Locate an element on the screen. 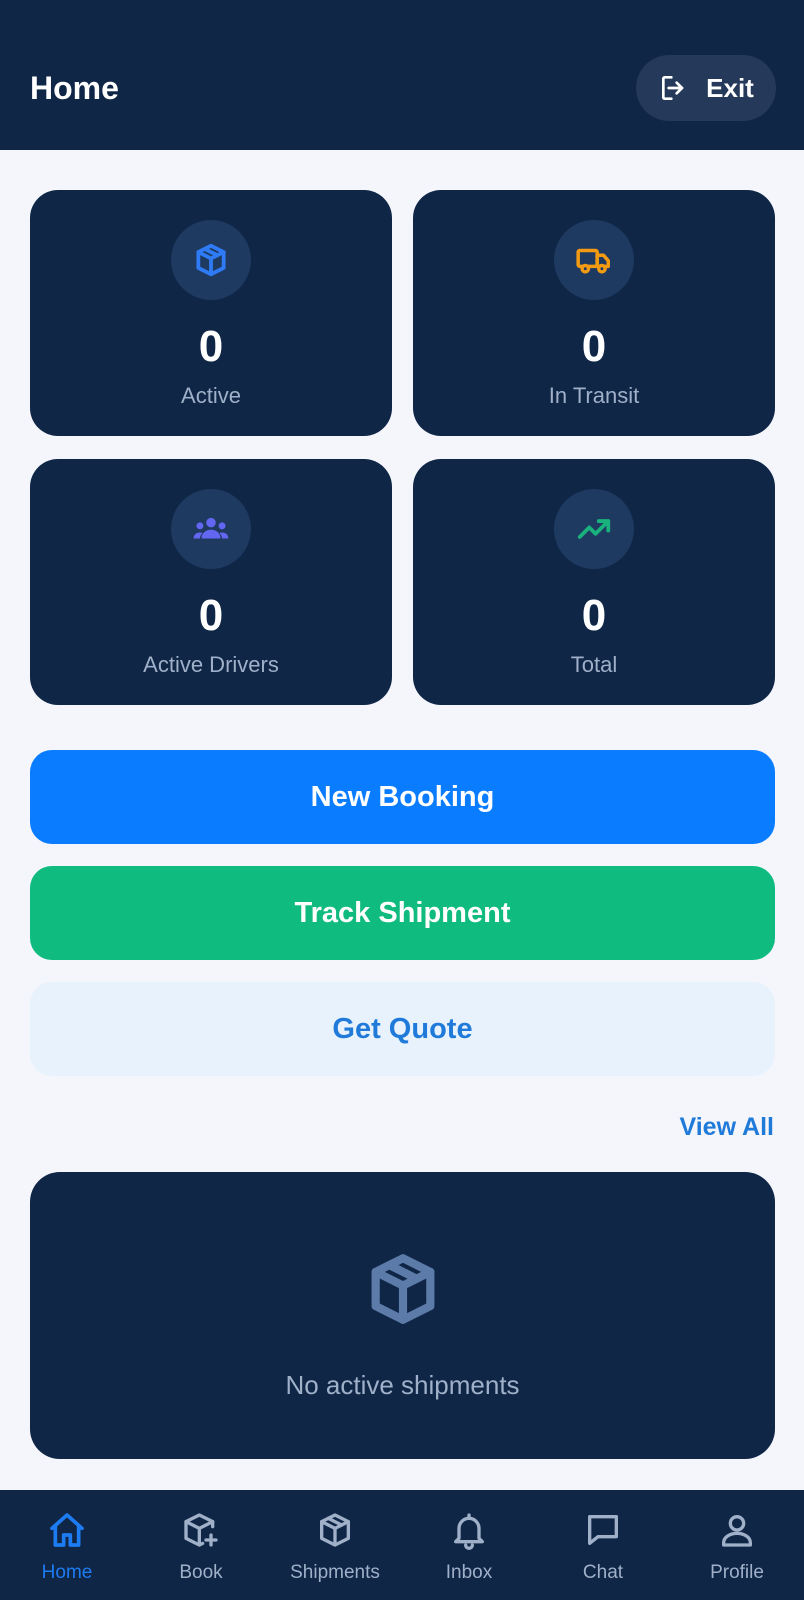 This screenshot has width=804, height=1600. exit-button: Exit is located at coordinates (706, 88).